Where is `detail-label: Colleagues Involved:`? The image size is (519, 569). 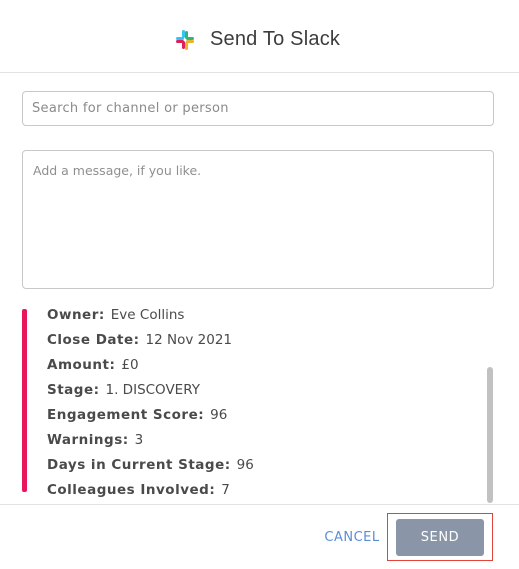 detail-label: Colleagues Involved: is located at coordinates (131, 490).